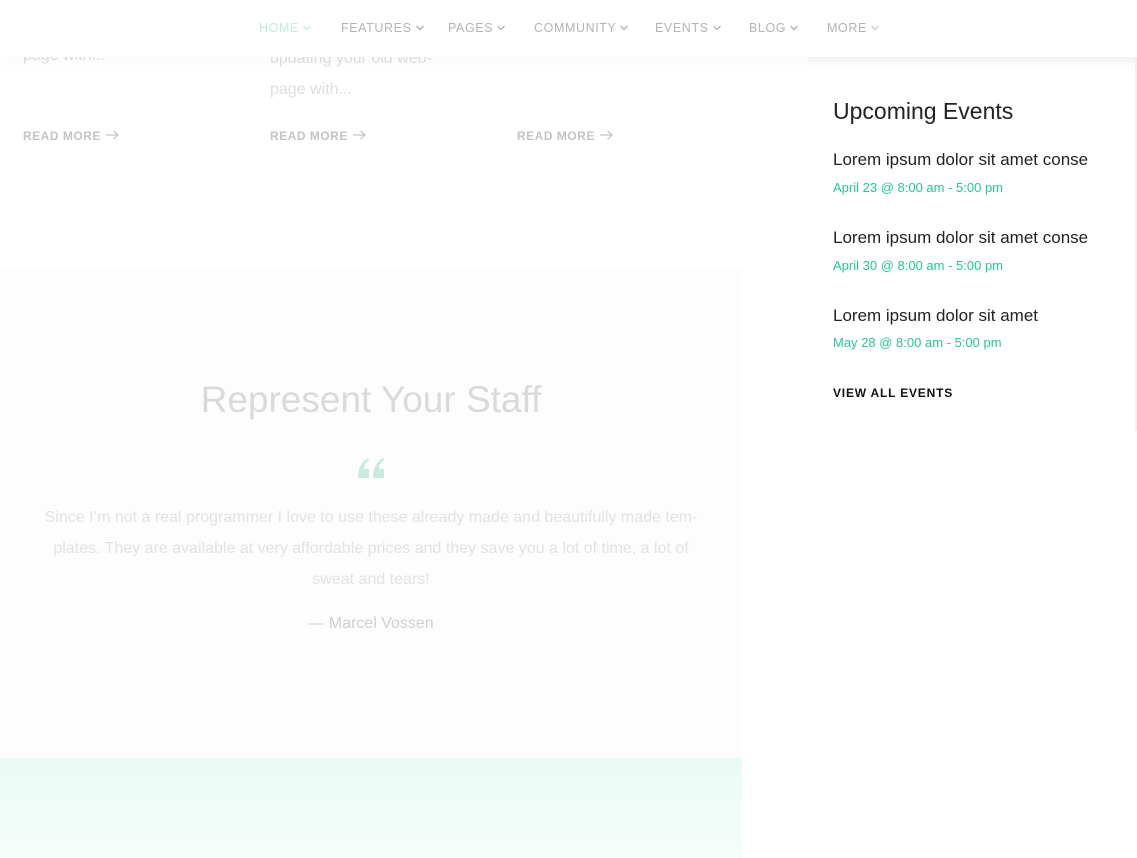 The image size is (1137, 858). I want to click on nav-item-label: FEATURES, so click(376, 28).